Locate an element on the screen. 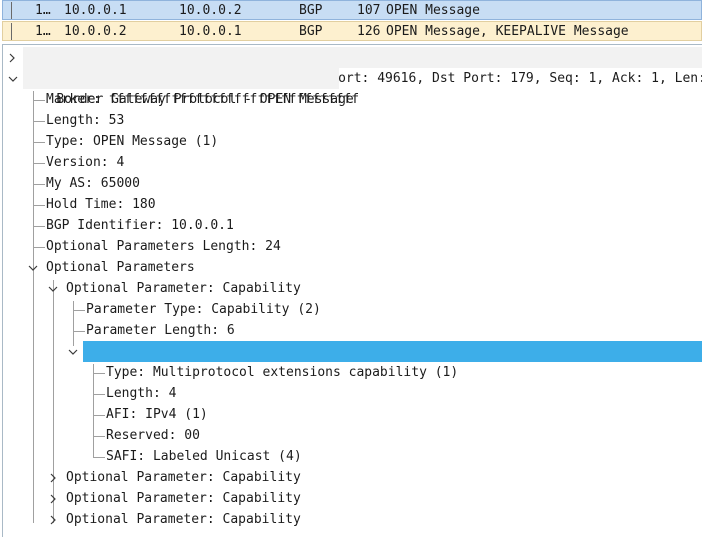 This screenshot has height=537, width=702. packet-src: 10.0.0.2 is located at coordinates (95, 31).